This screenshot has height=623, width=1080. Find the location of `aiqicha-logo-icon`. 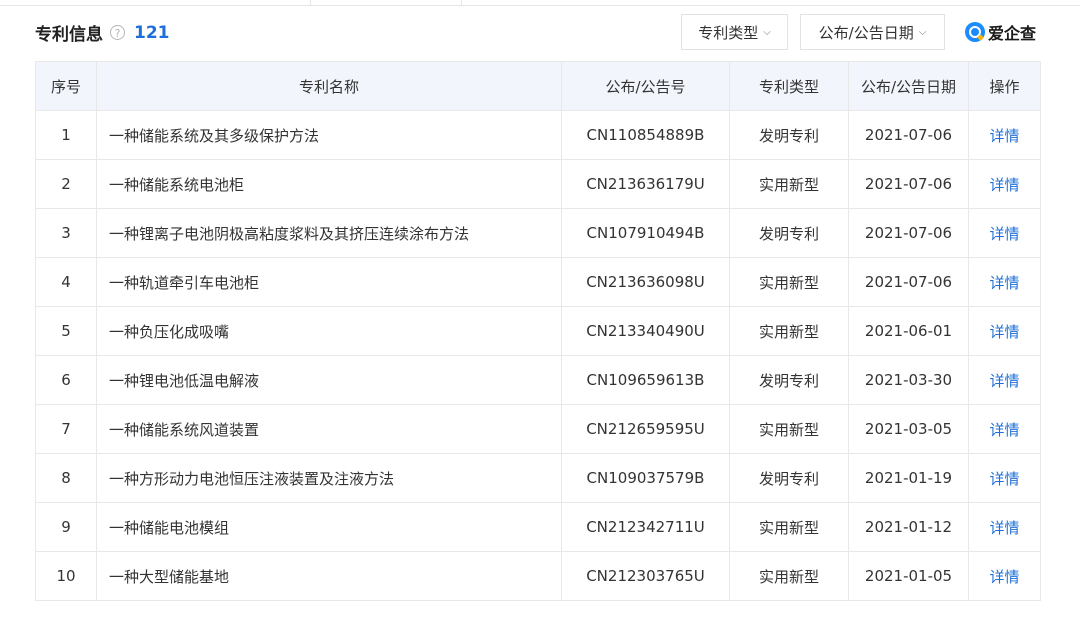

aiqicha-logo-icon is located at coordinates (975, 32).